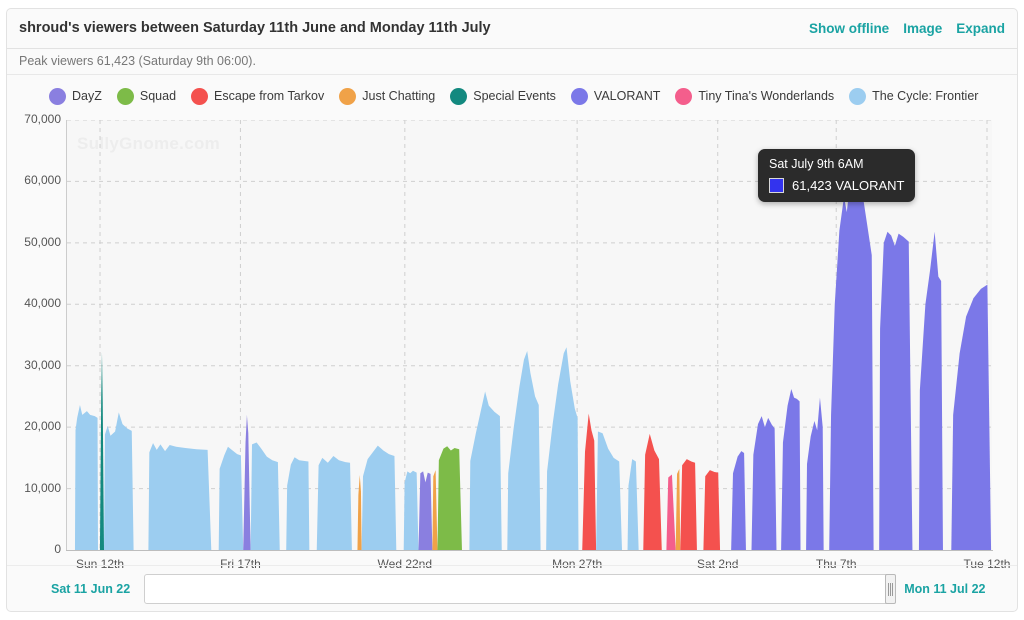  What do you see at coordinates (849, 28) in the screenshot?
I see `show-offline-link: Show offline` at bounding box center [849, 28].